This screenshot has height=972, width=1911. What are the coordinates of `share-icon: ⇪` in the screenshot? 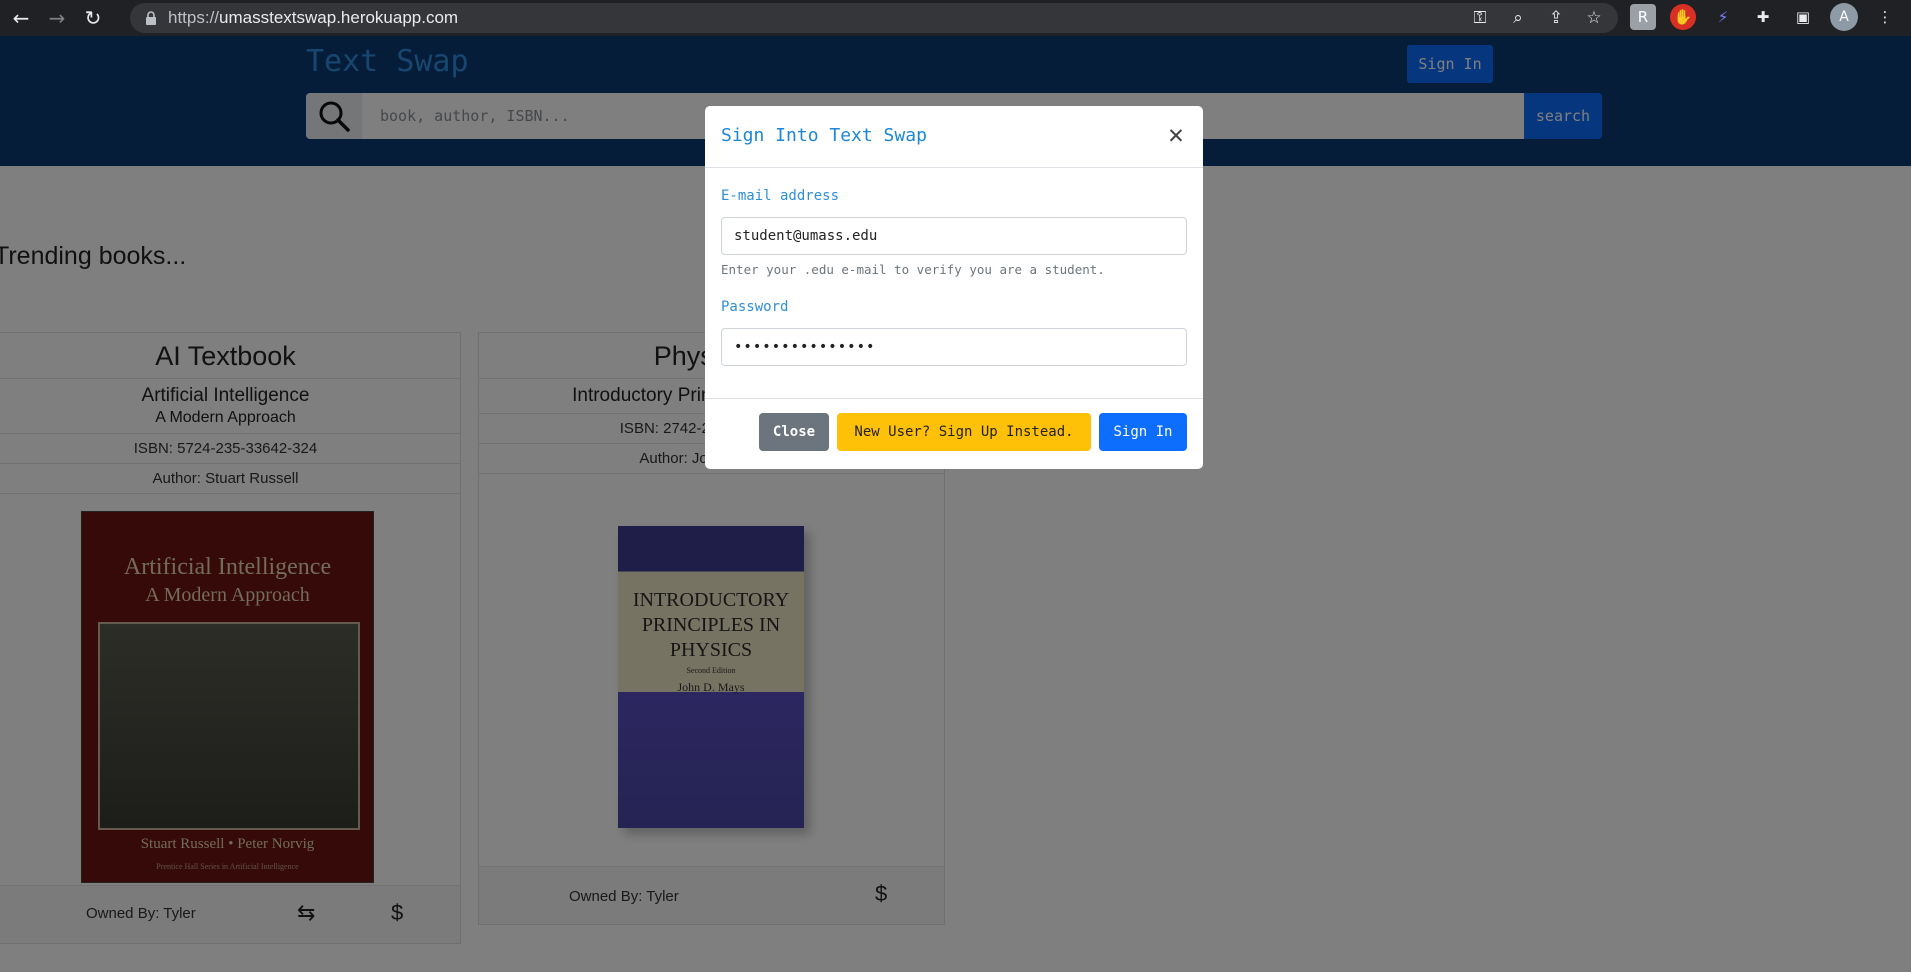 It's located at (1556, 18).